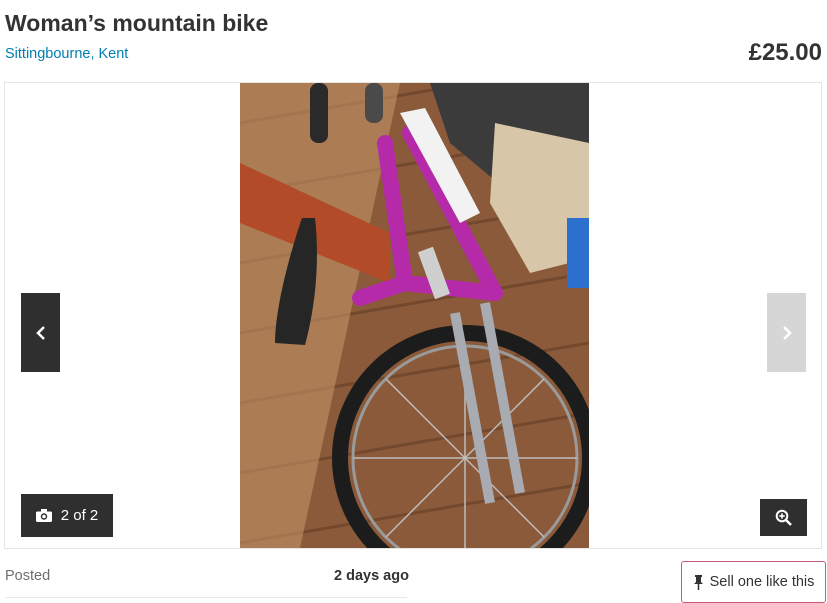  I want to click on next-photo-button, so click(786, 332).